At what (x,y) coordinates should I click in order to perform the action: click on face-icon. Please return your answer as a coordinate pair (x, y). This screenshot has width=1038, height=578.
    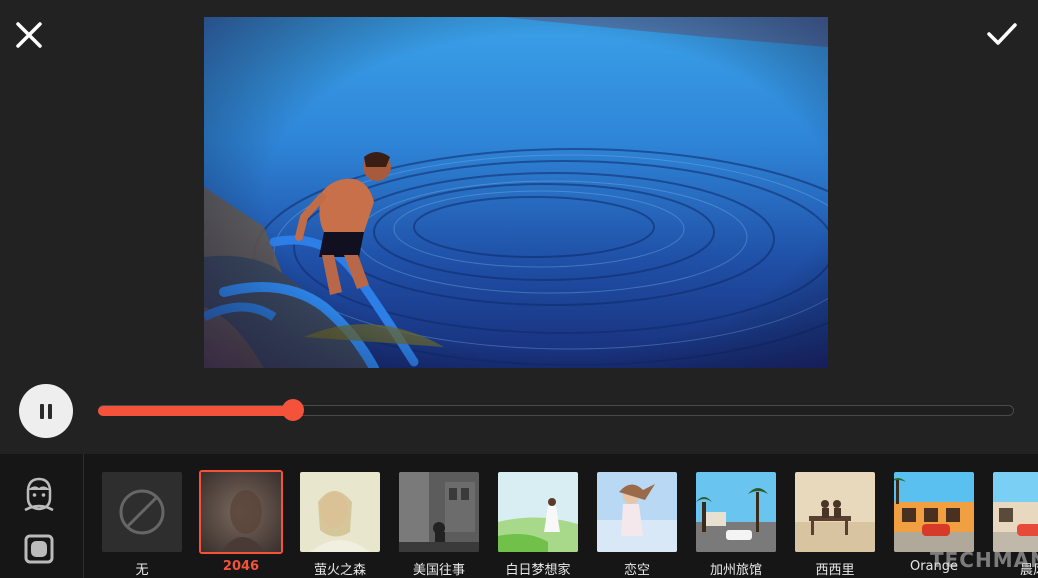
    Looking at the image, I should click on (39, 494).